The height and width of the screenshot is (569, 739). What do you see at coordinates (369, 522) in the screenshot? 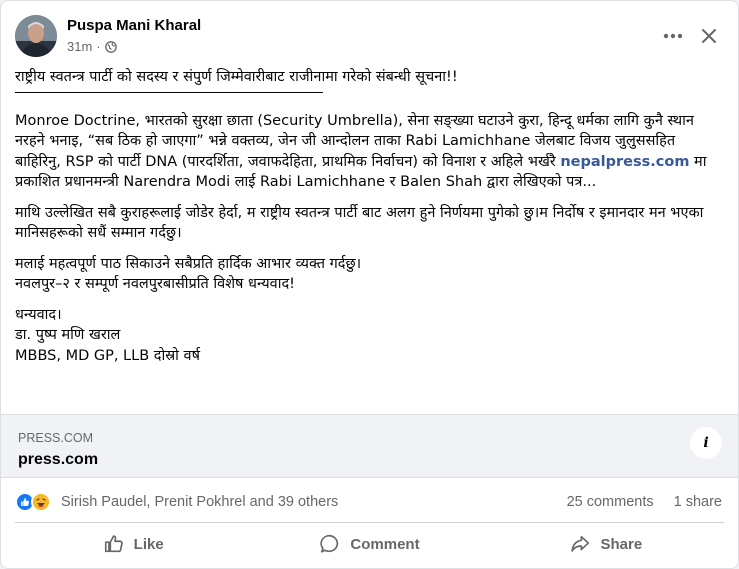
I see `actions-divider` at bounding box center [369, 522].